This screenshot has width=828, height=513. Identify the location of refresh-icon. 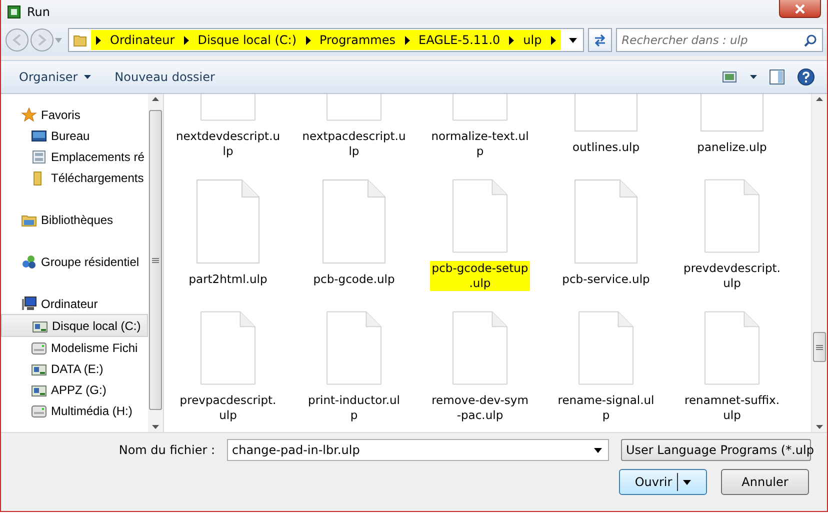
(599, 40).